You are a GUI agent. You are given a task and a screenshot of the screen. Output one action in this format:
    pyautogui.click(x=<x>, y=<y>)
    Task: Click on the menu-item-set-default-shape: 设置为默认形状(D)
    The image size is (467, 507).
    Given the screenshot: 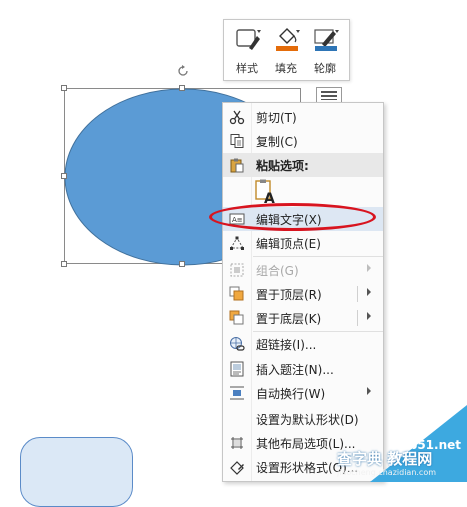 What is the action you would take?
    pyautogui.click(x=303, y=419)
    